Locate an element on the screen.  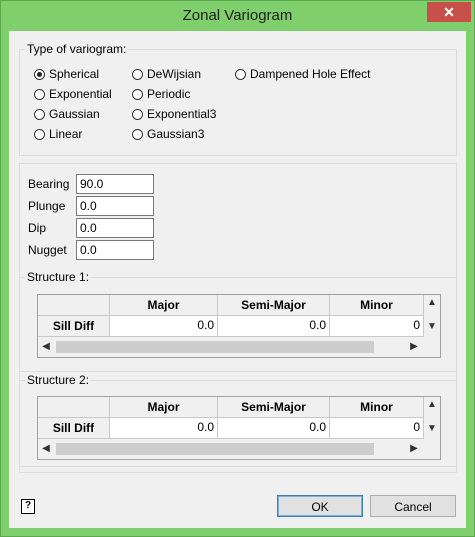
bearing-label: Bearing is located at coordinates (49, 184).